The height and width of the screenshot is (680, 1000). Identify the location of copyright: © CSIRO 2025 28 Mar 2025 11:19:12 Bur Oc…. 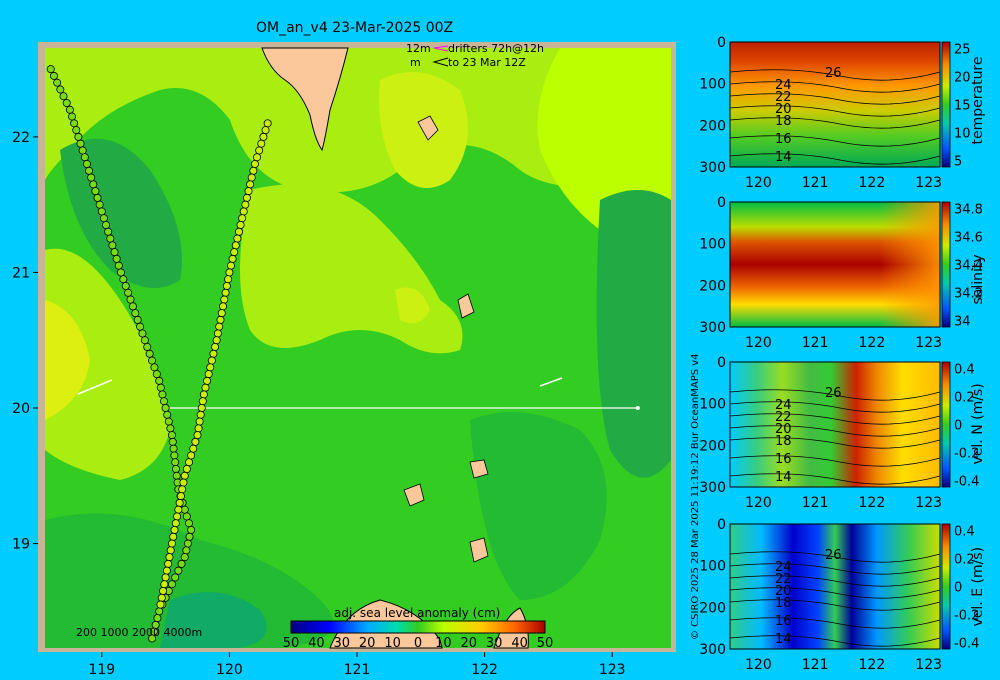
(695, 496).